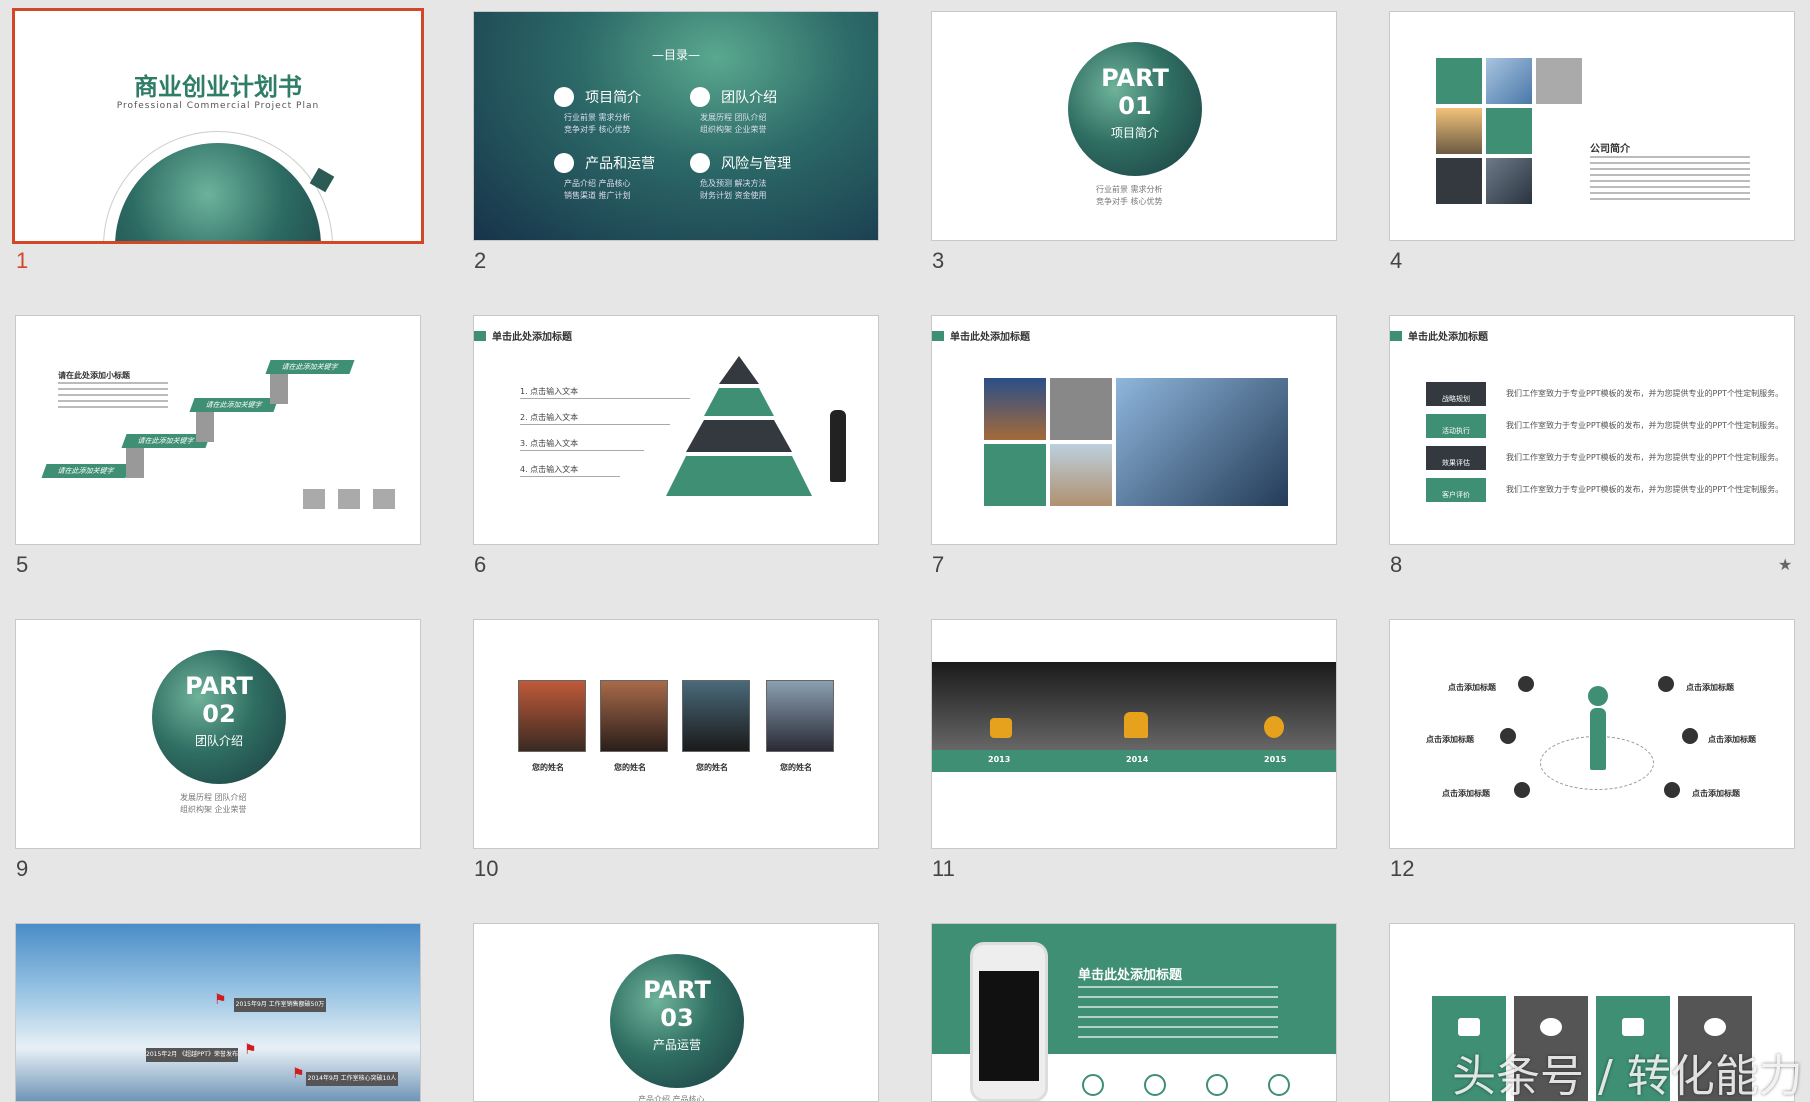  What do you see at coordinates (480, 260) in the screenshot?
I see `slide-number: 2` at bounding box center [480, 260].